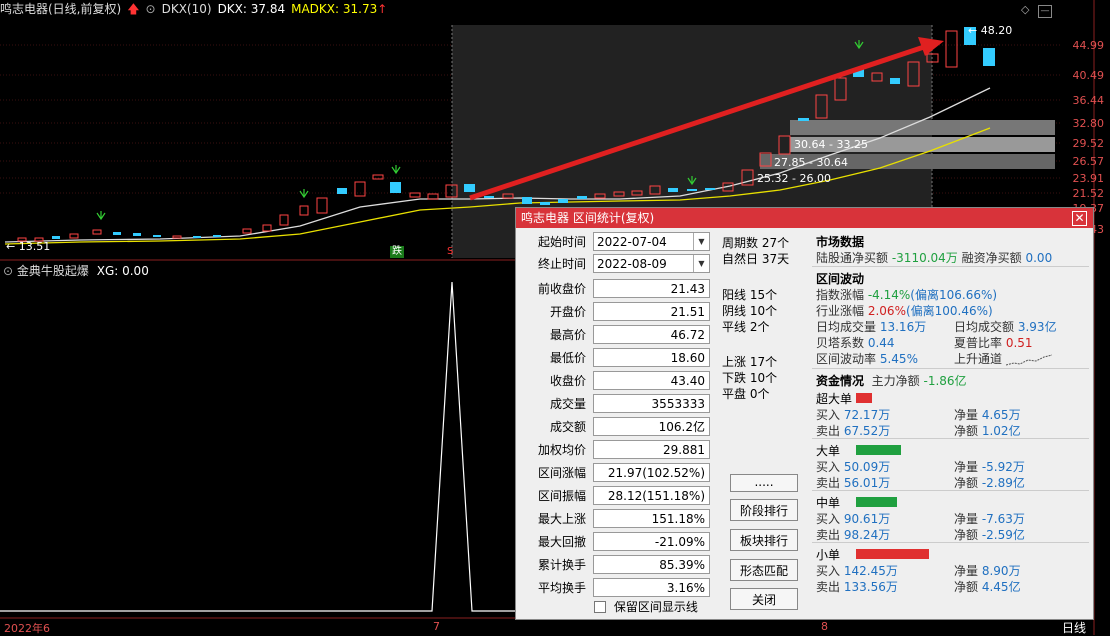  What do you see at coordinates (764, 540) in the screenshot?
I see `board-rank-button: 板块排行` at bounding box center [764, 540].